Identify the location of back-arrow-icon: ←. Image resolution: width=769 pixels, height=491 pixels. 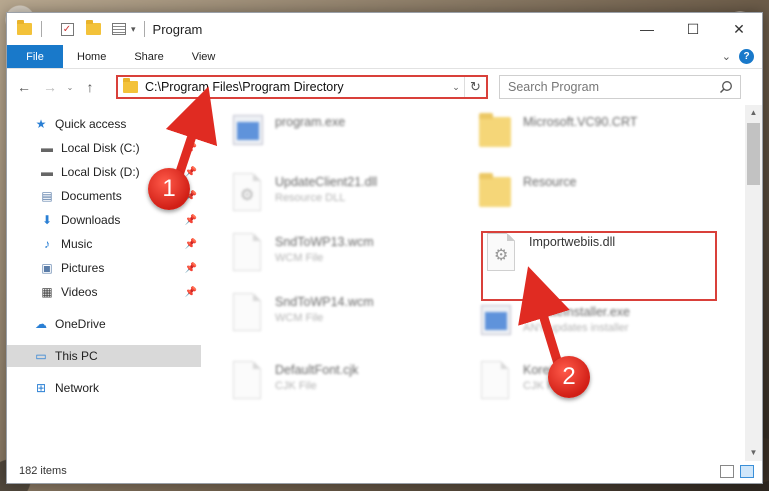
(24, 87).